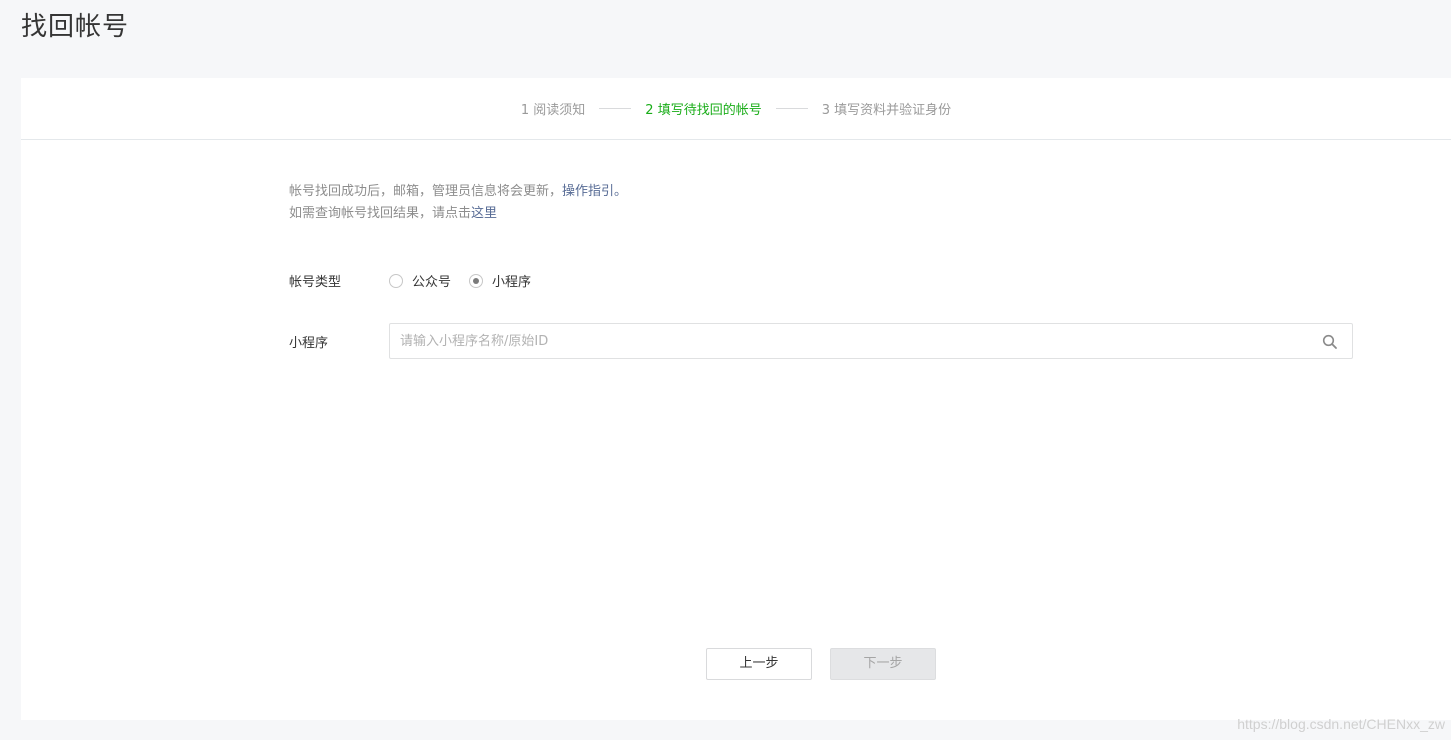 The image size is (1451, 740). Describe the element at coordinates (396, 280) in the screenshot. I see `radio-circle-icon` at that location.